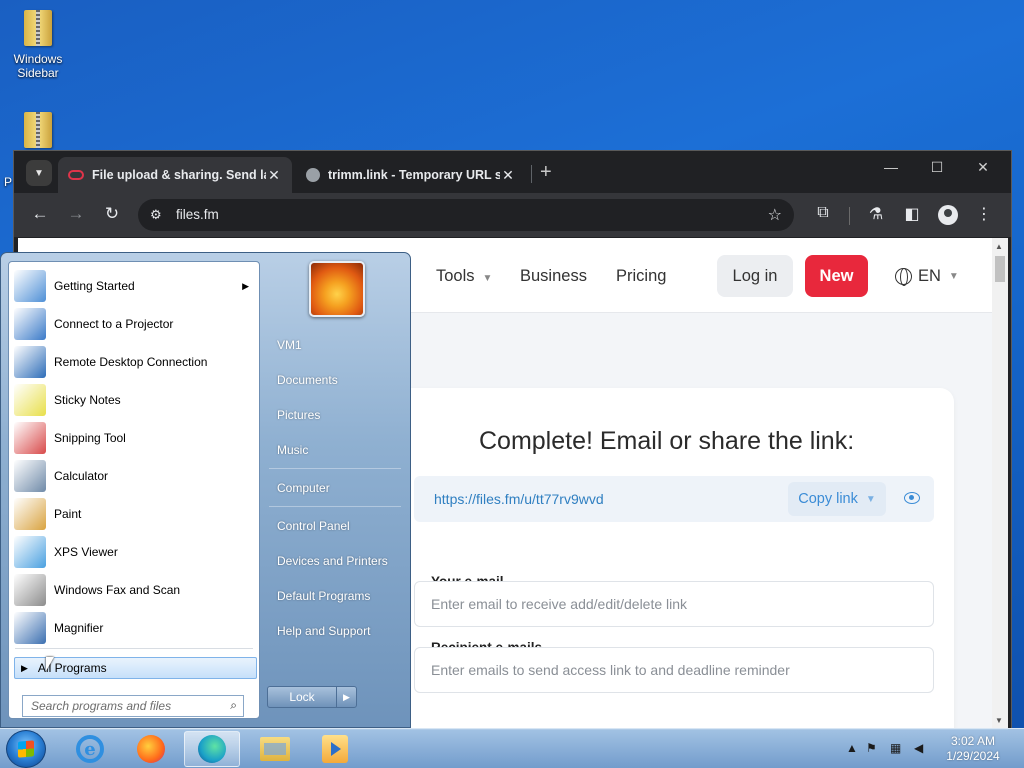 The height and width of the screenshot is (768, 1024). Describe the element at coordinates (90, 749) in the screenshot. I see `taskbar-ie: e` at that location.